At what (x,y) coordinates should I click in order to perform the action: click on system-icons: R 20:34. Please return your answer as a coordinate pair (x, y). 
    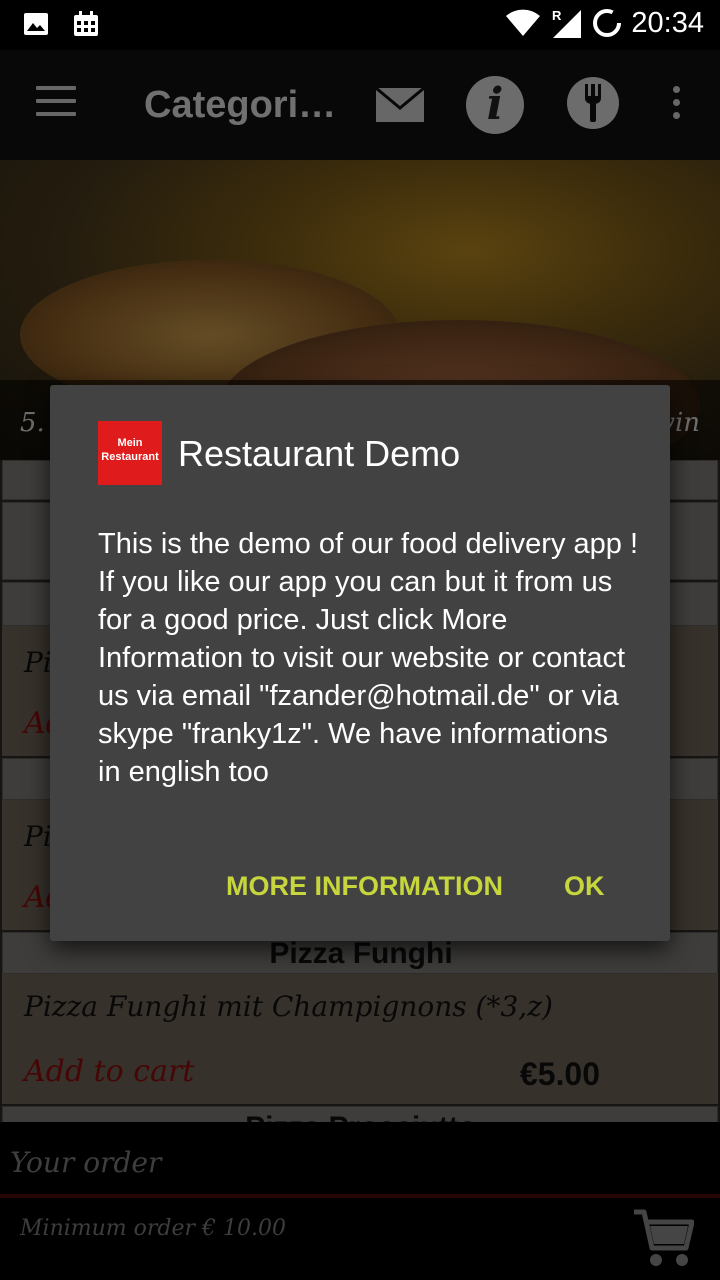
    Looking at the image, I should click on (604, 23).